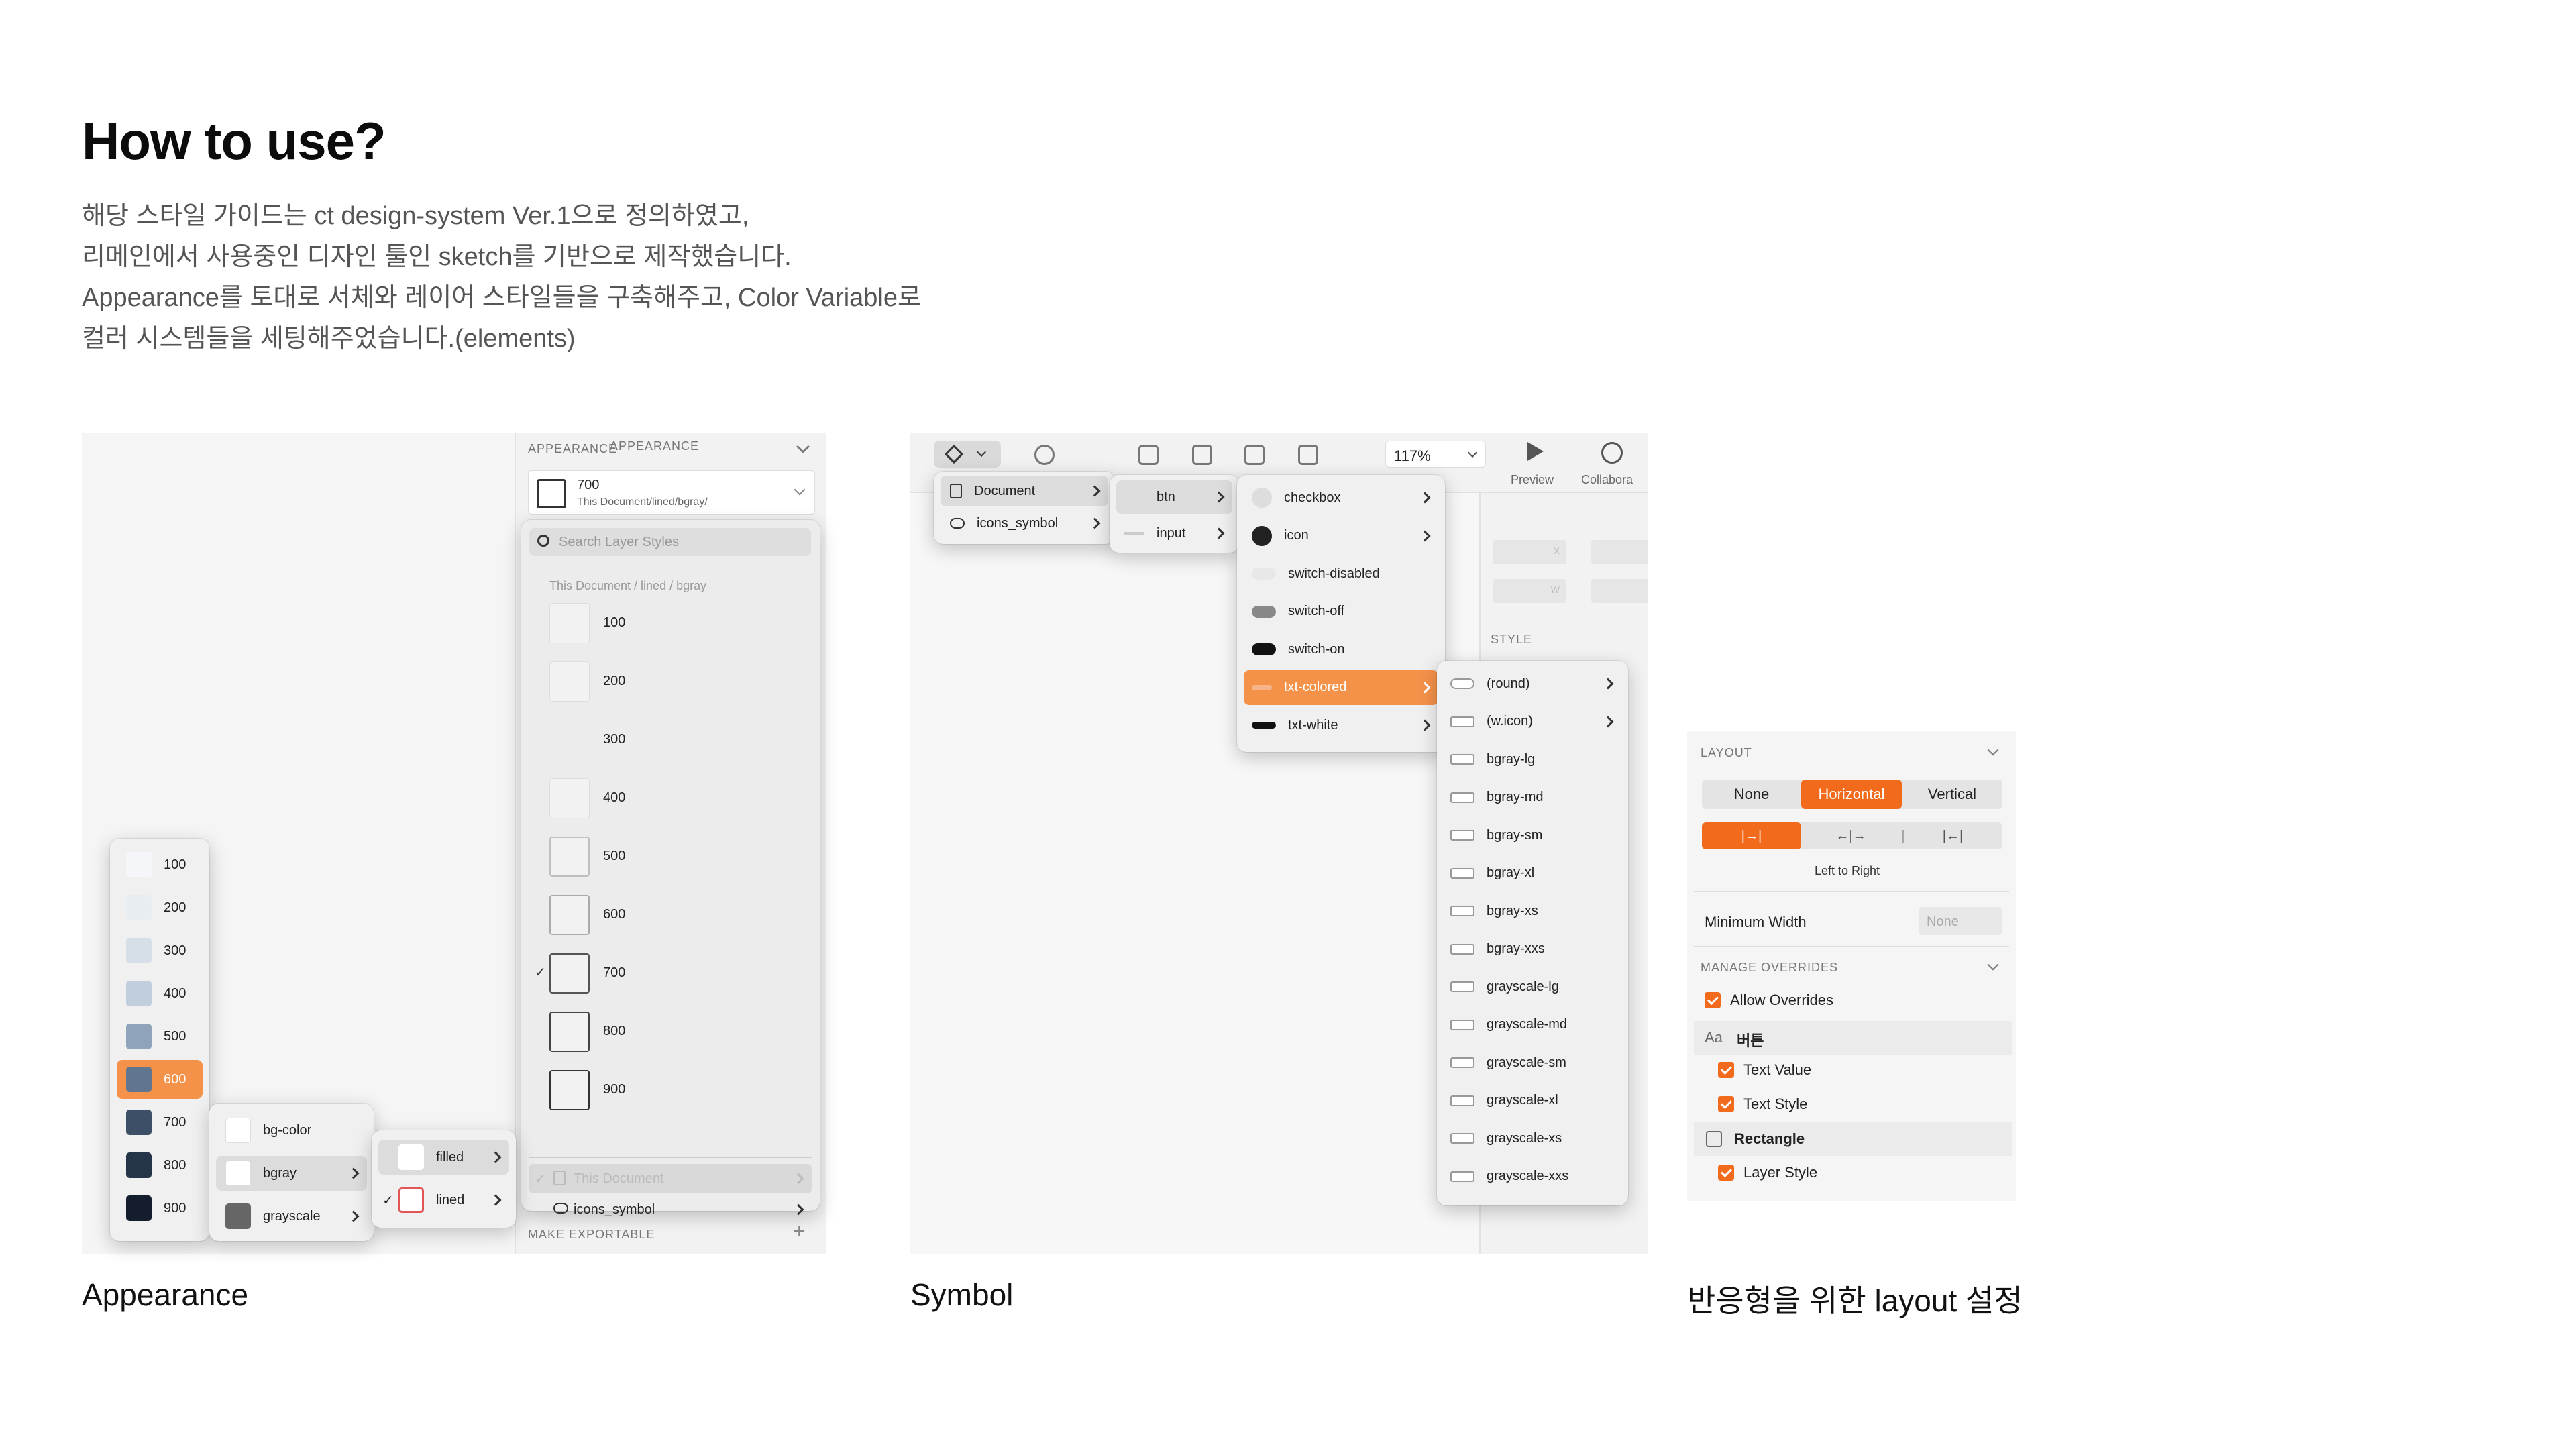 The height and width of the screenshot is (1449, 2576). I want to click on menu-item-label: bgray-sm, so click(1515, 835).